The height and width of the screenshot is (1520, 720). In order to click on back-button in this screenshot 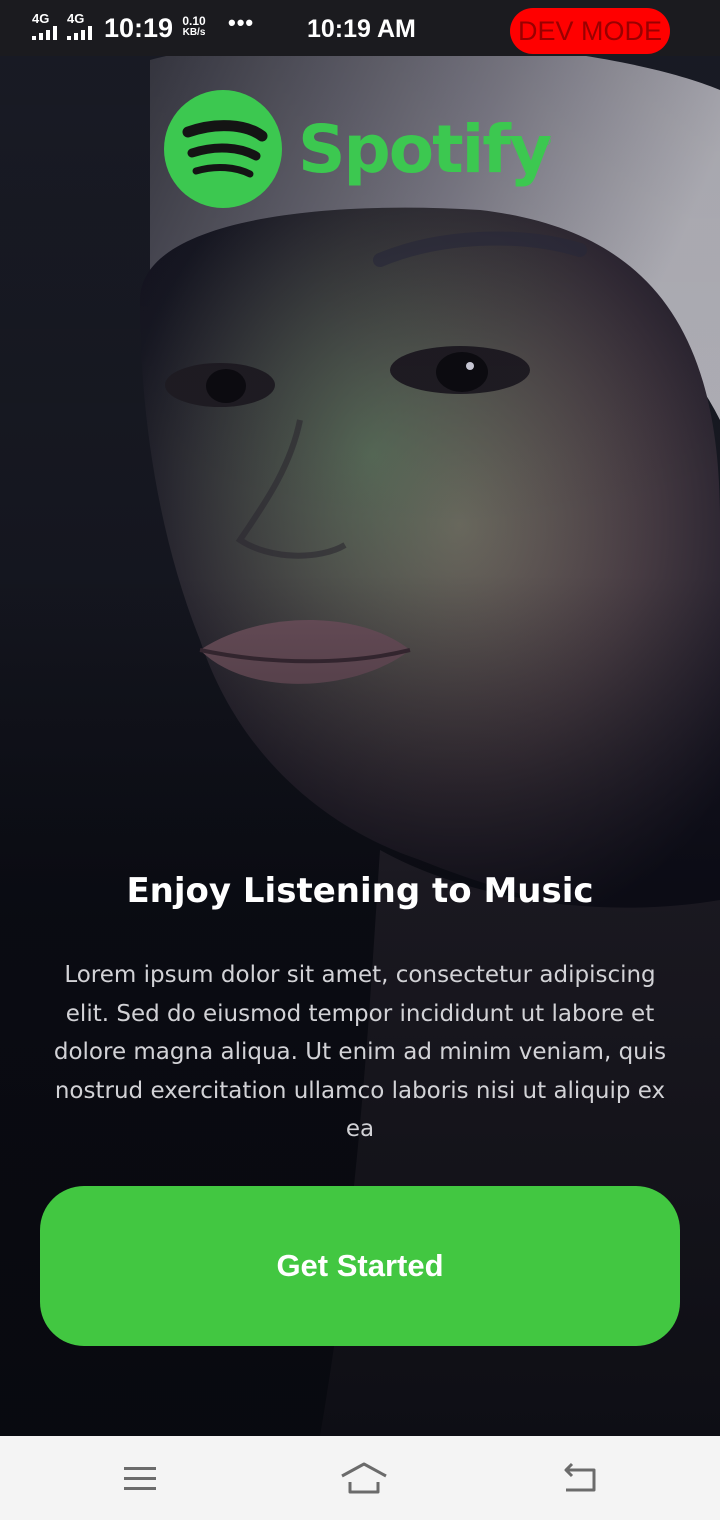, I will do `click(580, 1478)`.